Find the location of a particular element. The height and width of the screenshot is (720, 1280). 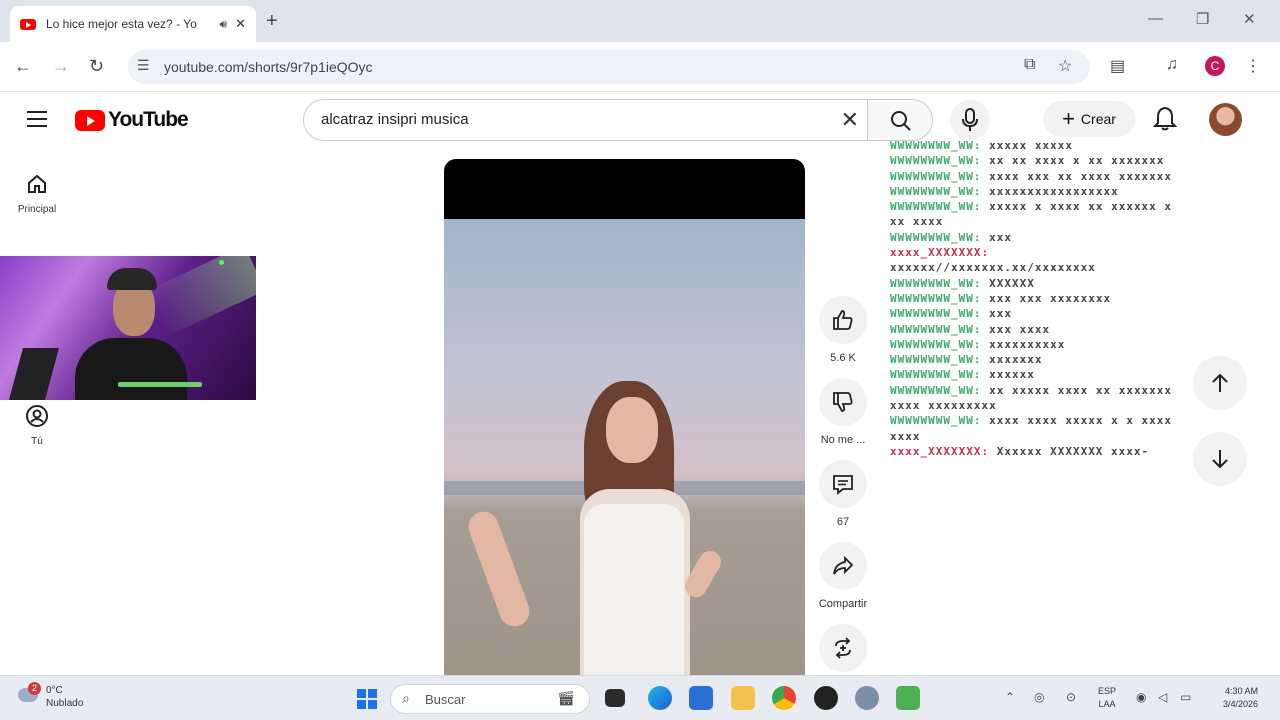

back-button: ← is located at coordinates (23, 66).